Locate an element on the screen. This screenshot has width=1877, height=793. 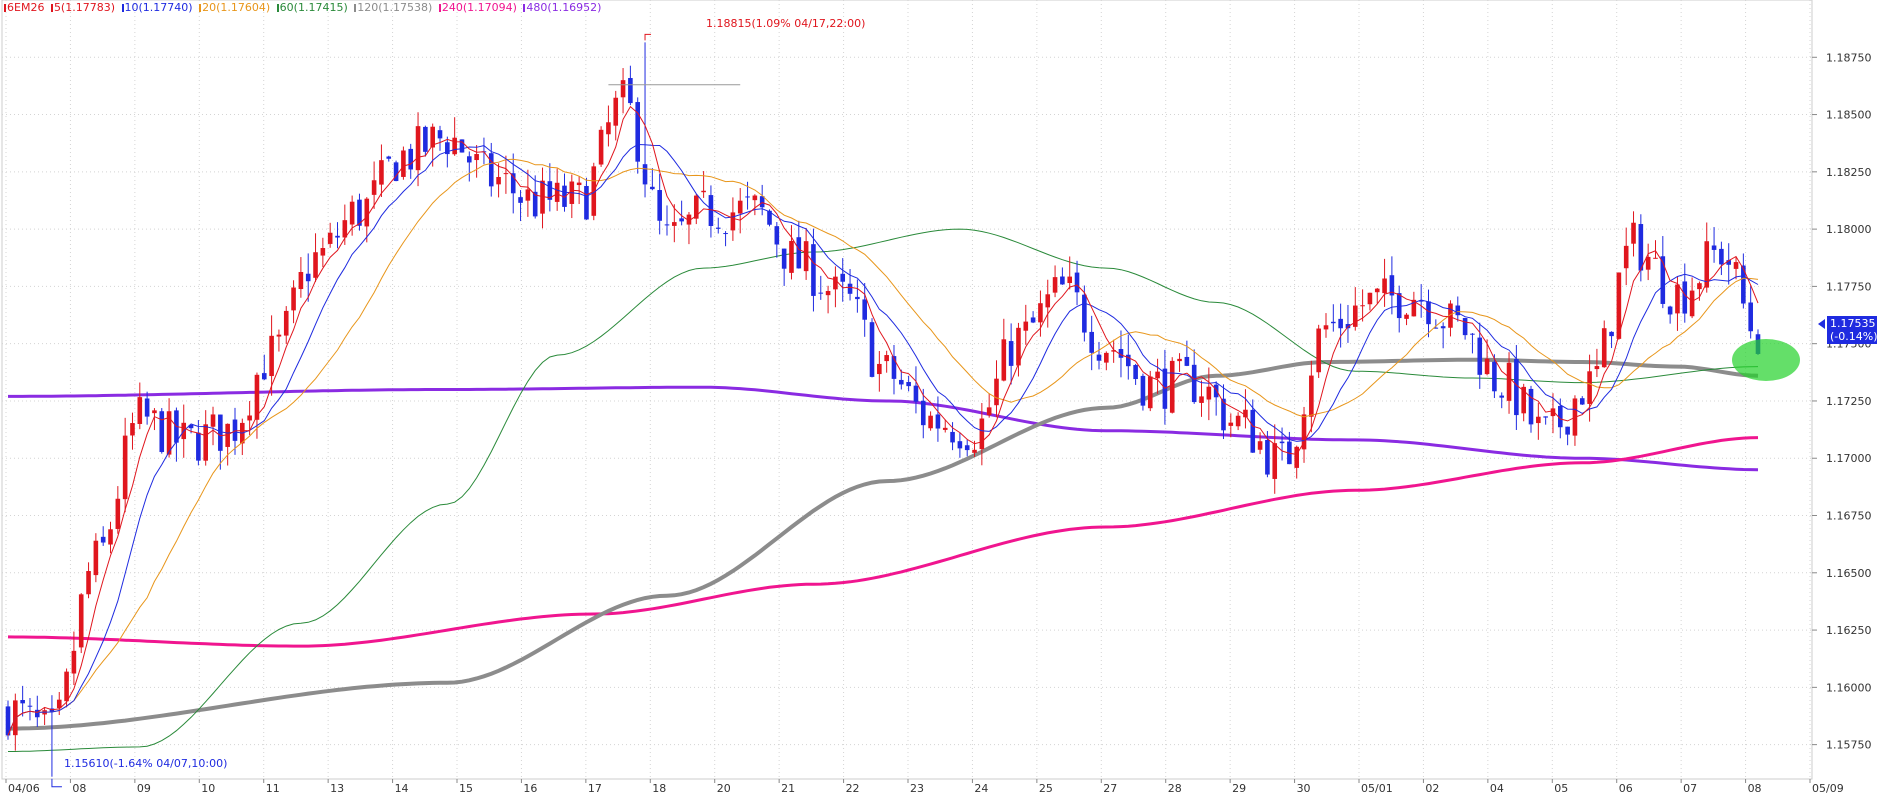
x-tick-label: 07 is located at coordinates (1690, 787).